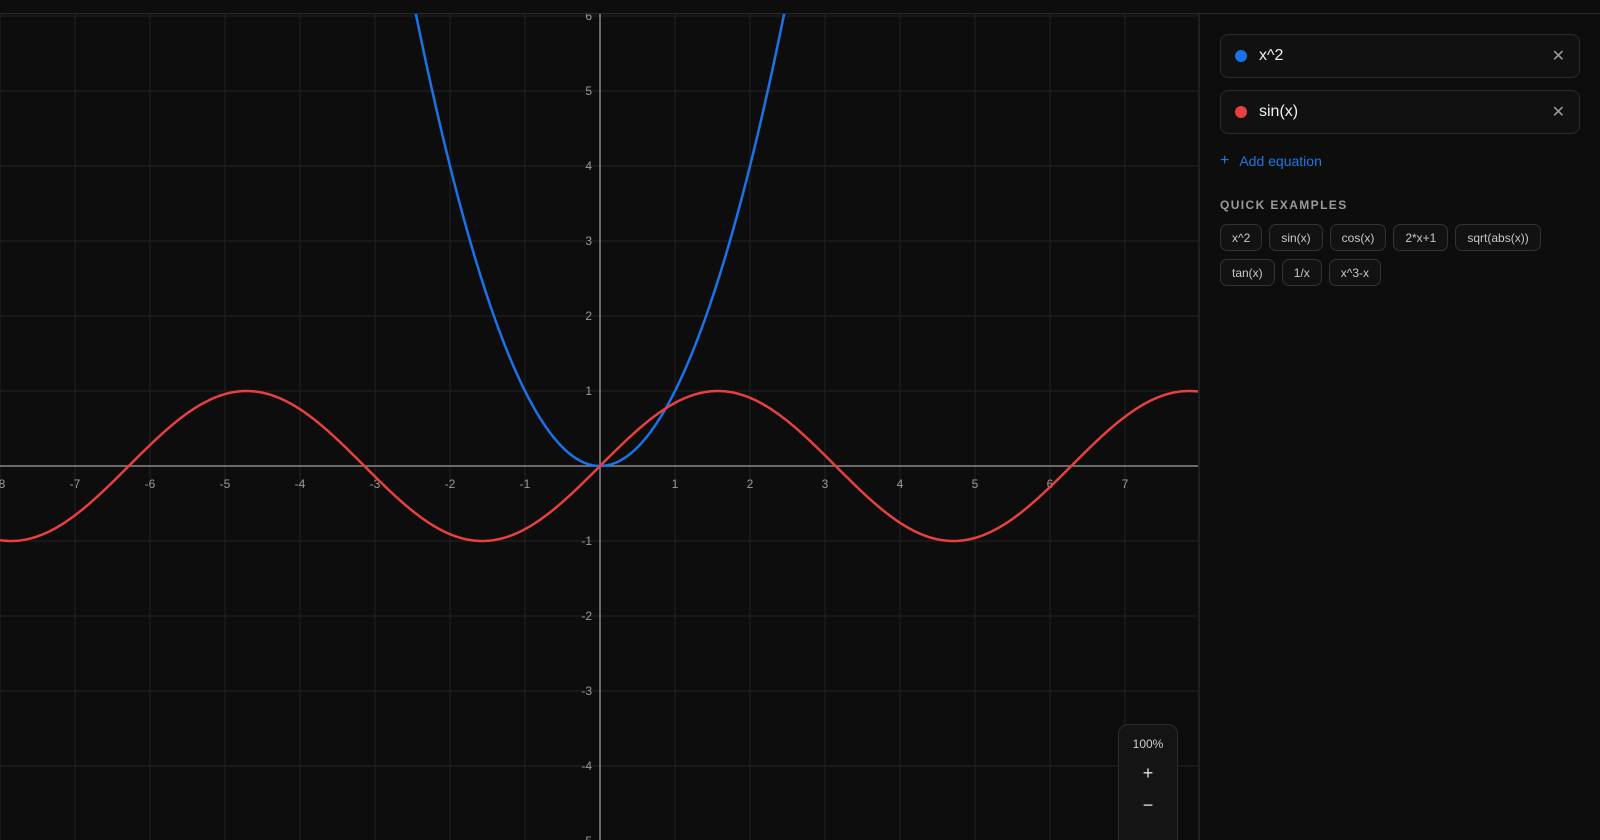  Describe the element at coordinates (975, 484) in the screenshot. I see `x-tick-label: 5` at that location.